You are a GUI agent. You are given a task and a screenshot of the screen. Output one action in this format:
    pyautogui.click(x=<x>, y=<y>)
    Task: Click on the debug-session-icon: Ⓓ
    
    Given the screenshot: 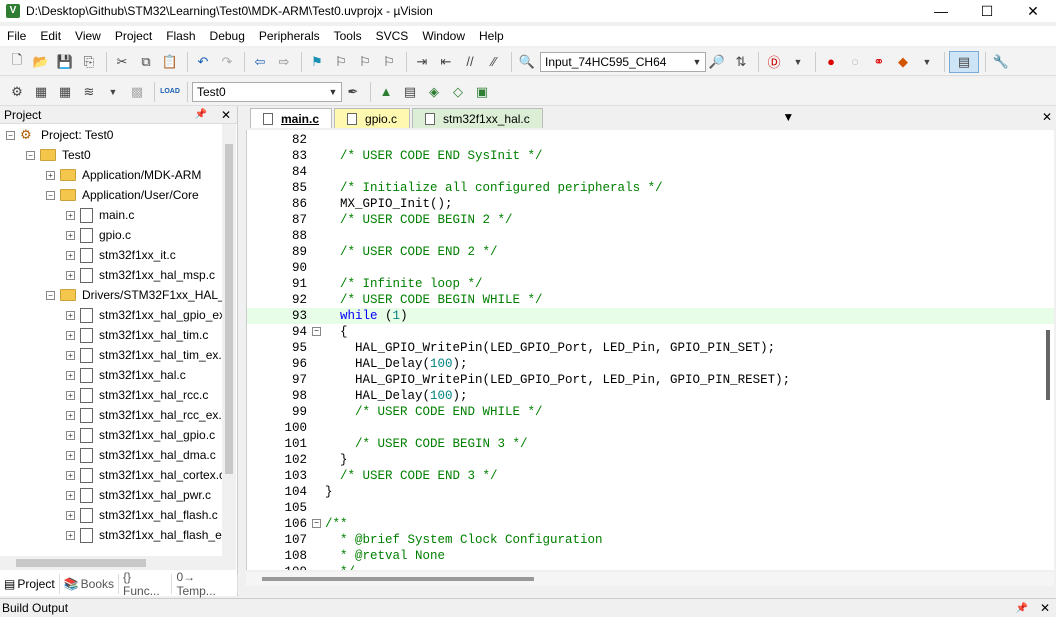 What is the action you would take?
    pyautogui.click(x=774, y=62)
    